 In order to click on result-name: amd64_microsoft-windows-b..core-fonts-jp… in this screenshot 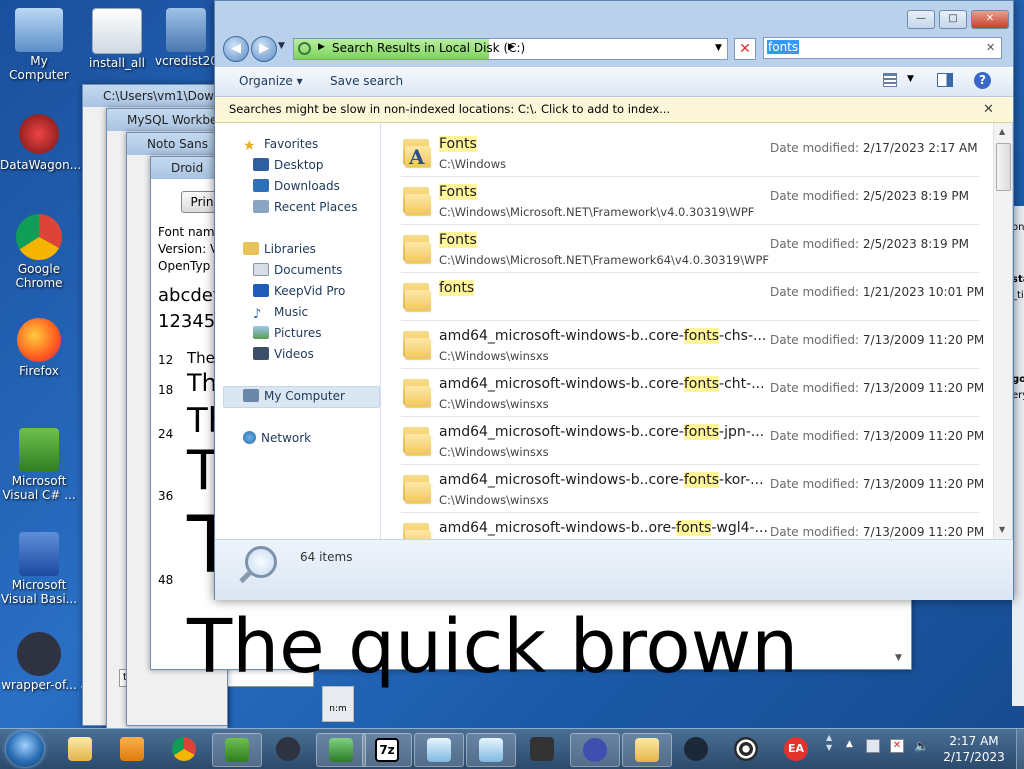, I will do `click(602, 432)`.